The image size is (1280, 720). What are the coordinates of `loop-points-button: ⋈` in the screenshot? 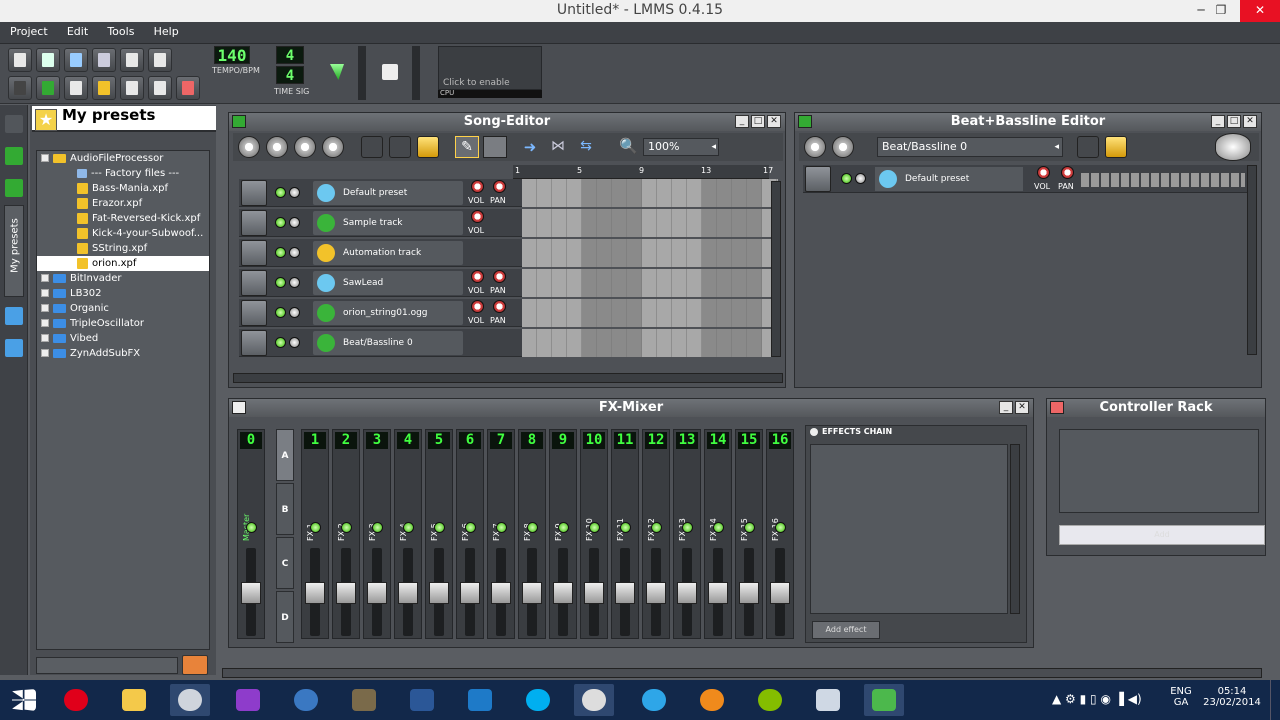 It's located at (558, 147).